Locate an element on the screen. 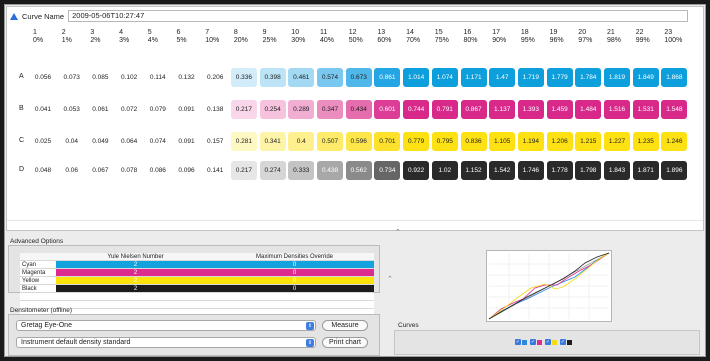  density-cell: 1.47 is located at coordinates (502, 77).